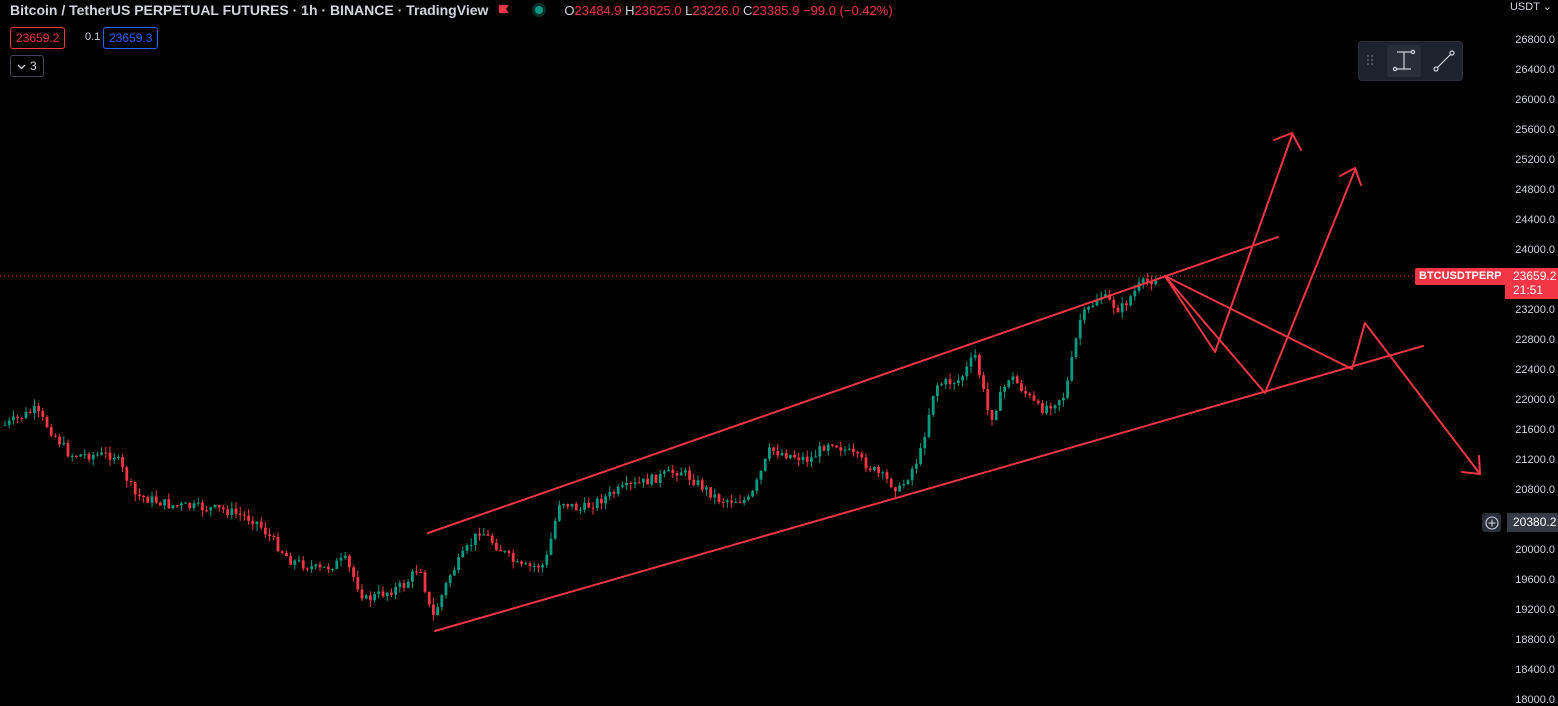  Describe the element at coordinates (38, 38) in the screenshot. I see `sell-price-button: 23659.2` at that location.